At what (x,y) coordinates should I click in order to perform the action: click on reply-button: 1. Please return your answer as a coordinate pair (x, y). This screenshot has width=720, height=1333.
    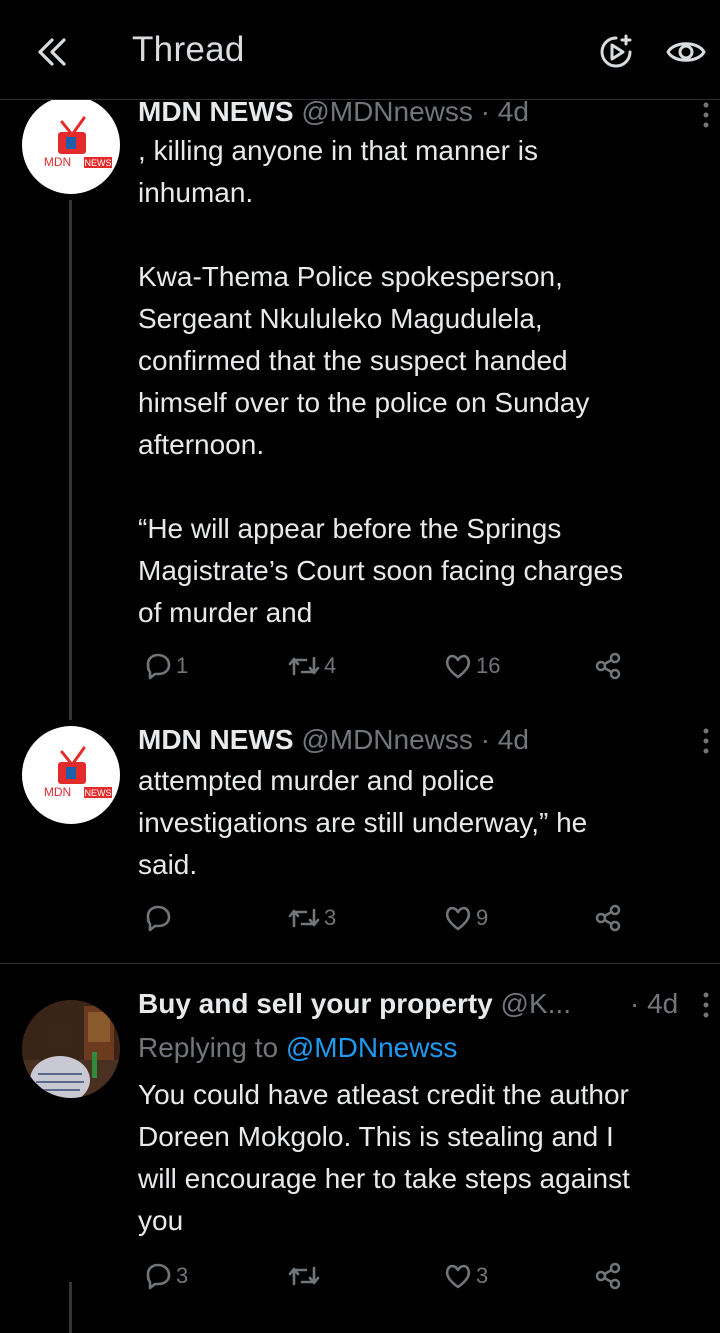
    Looking at the image, I should click on (165, 666).